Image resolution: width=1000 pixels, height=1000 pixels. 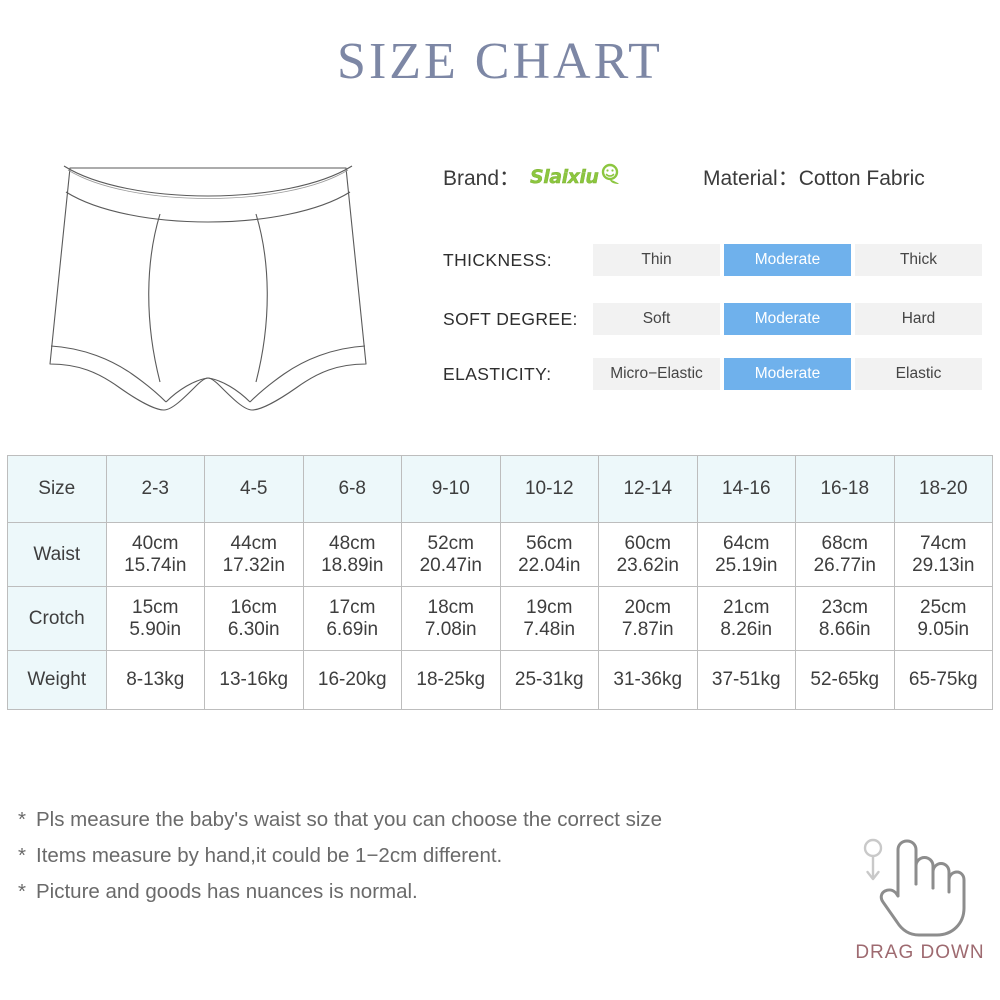 What do you see at coordinates (943, 489) in the screenshot?
I see `header-cell-9: 18-20` at bounding box center [943, 489].